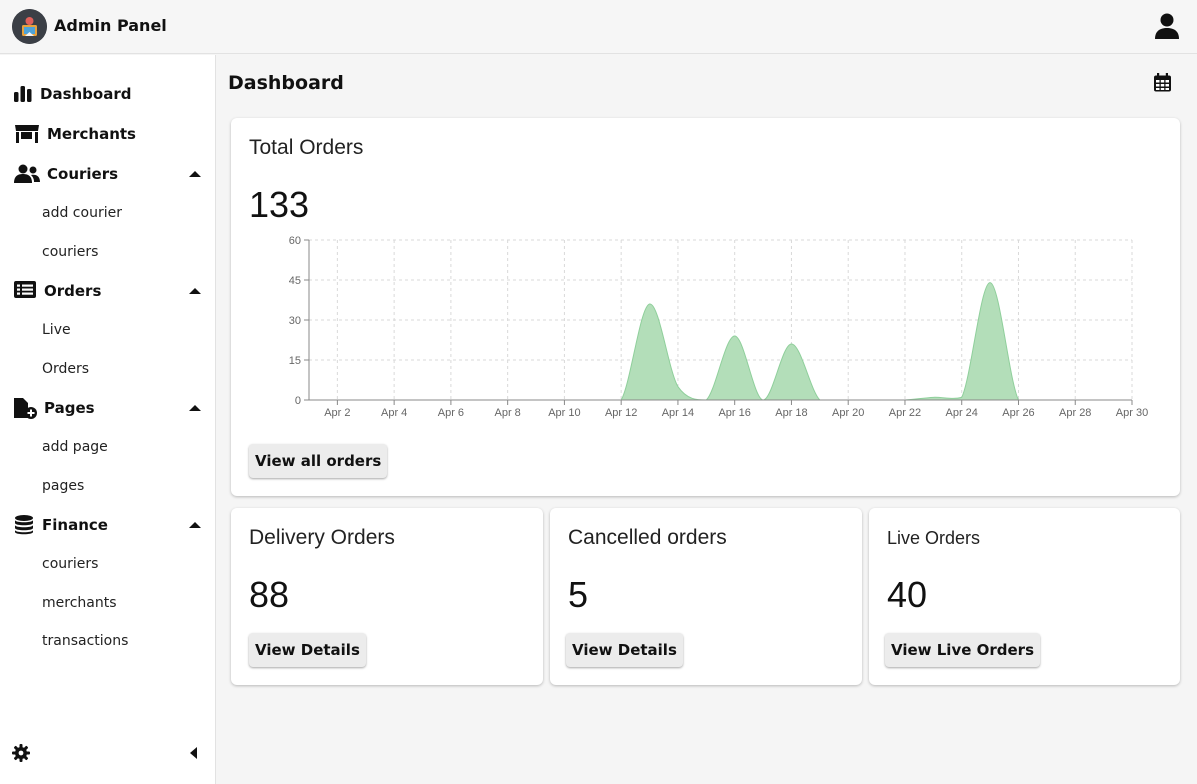 The image size is (1197, 784). What do you see at coordinates (508, 413) in the screenshot?
I see `x-tick-label: Apr 8` at bounding box center [508, 413].